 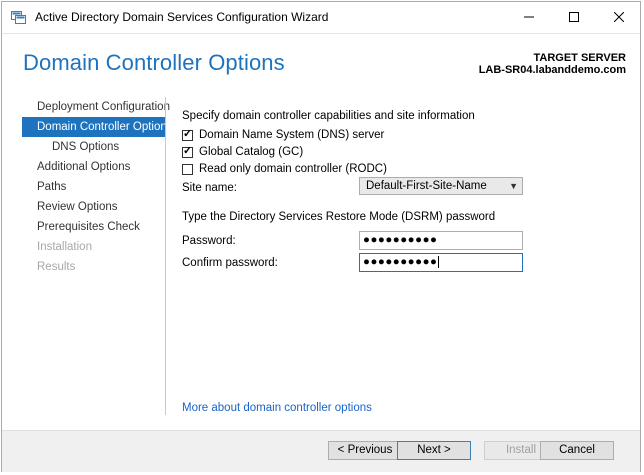 I want to click on close-button, so click(x=618, y=17).